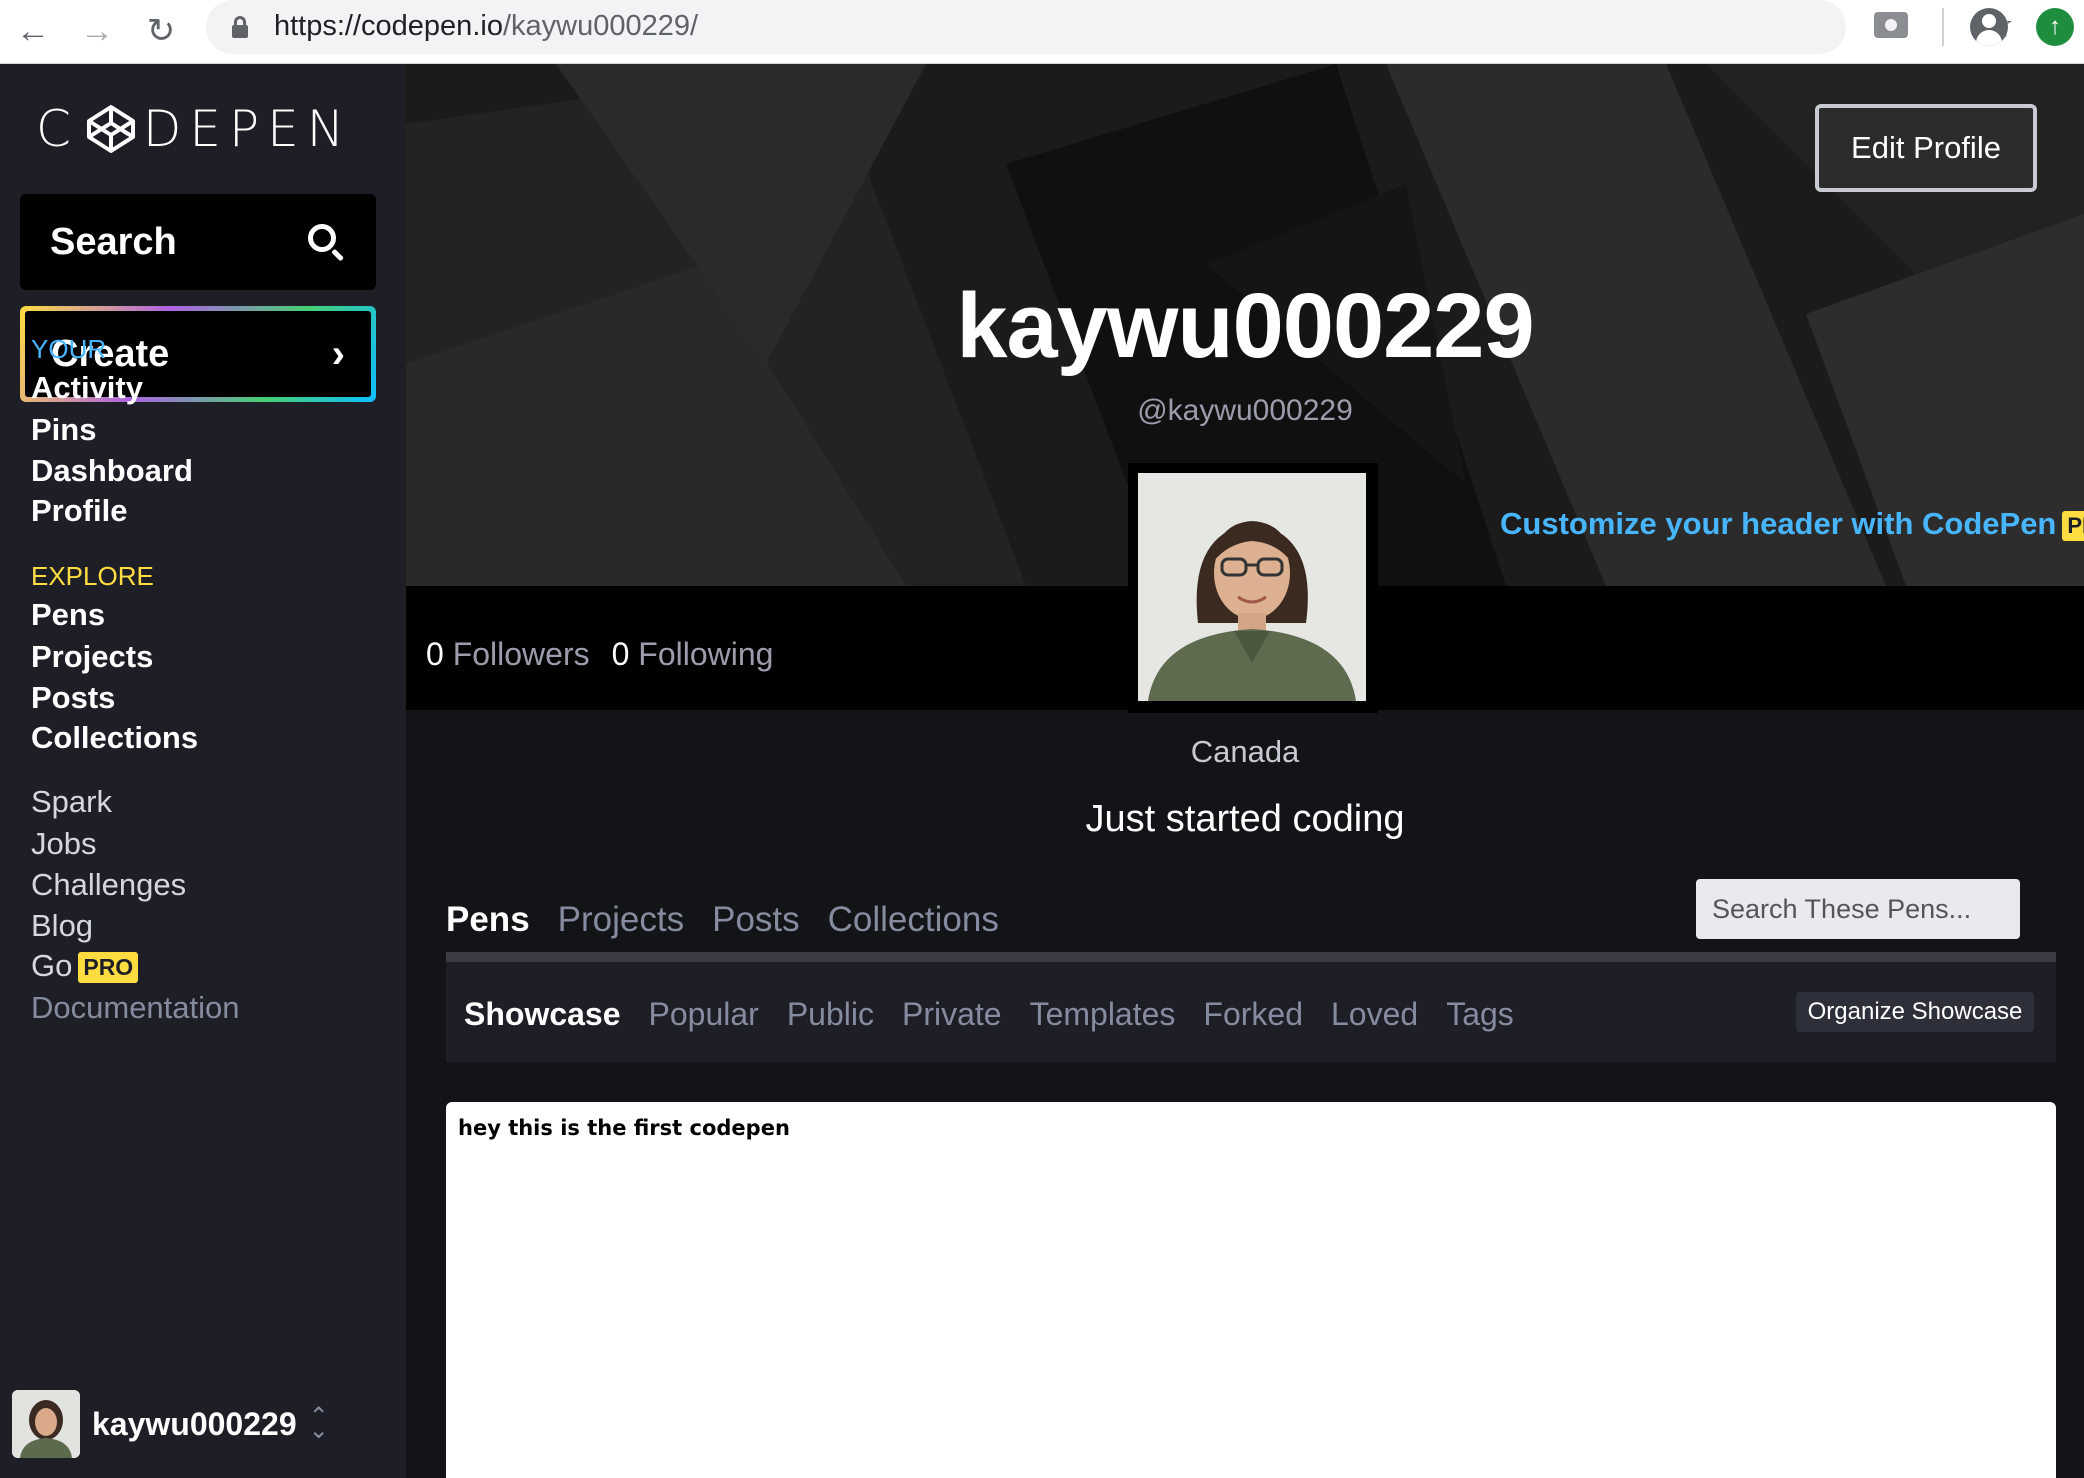 The height and width of the screenshot is (1478, 2084). Describe the element at coordinates (326, 242) in the screenshot. I see `search-icon` at that location.